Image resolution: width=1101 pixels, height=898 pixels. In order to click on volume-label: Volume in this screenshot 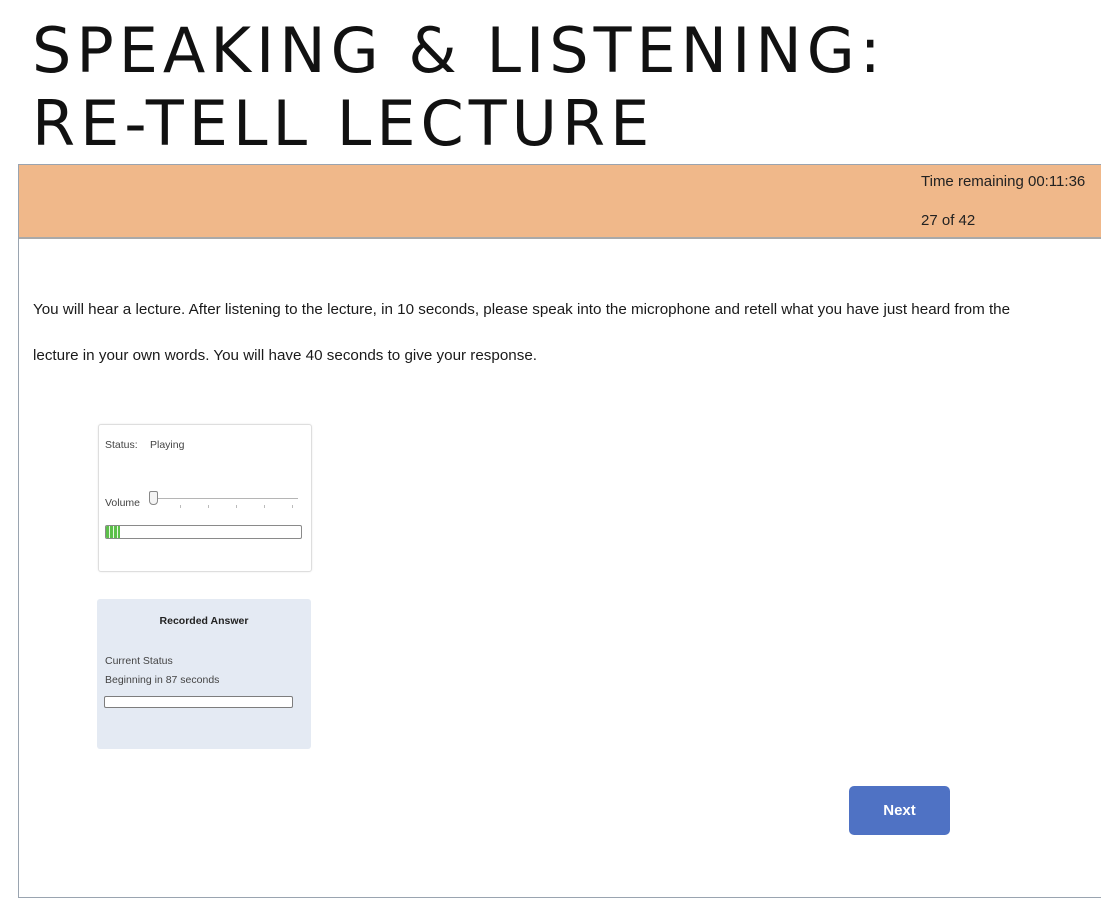, I will do `click(123, 503)`.